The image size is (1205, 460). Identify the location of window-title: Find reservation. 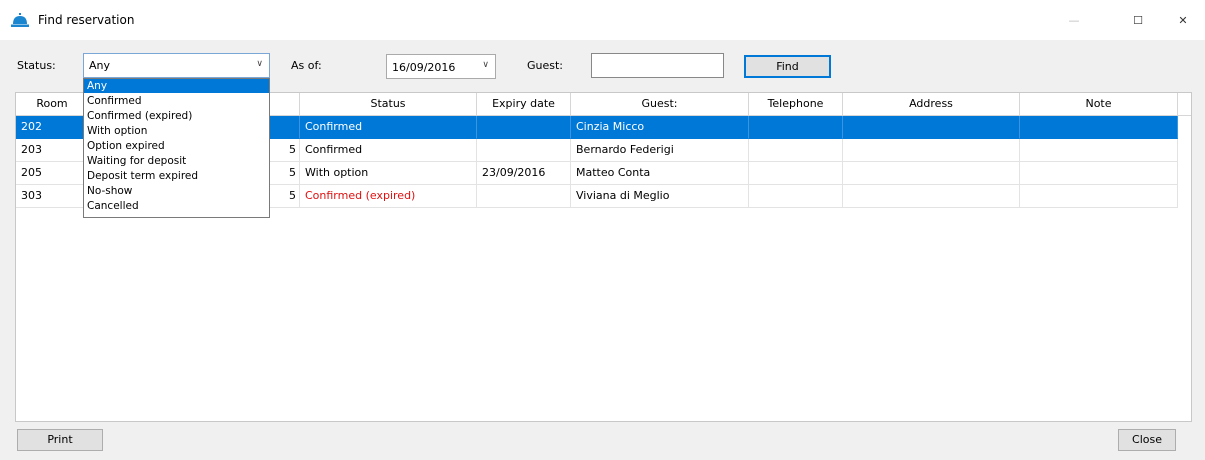
(86, 20).